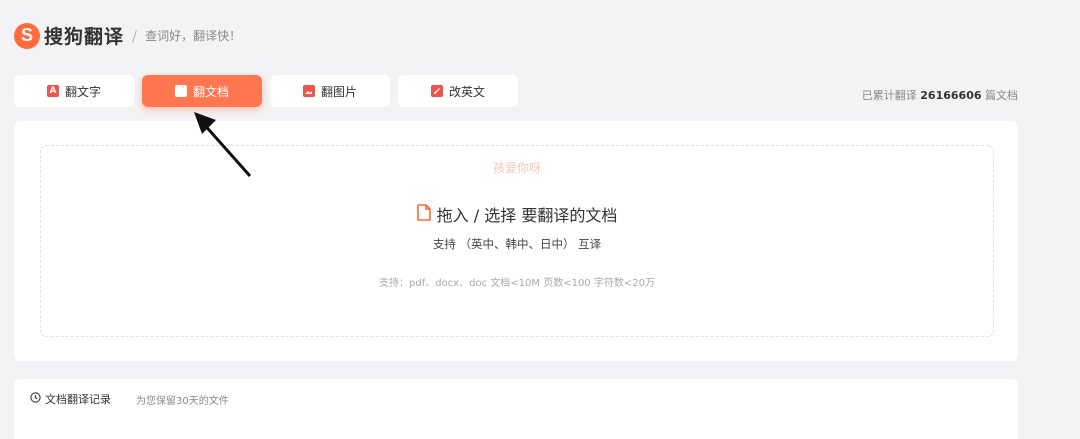 Image resolution: width=1080 pixels, height=439 pixels. I want to click on upload-title: 拖入 / 选择 要翻译的文档, so click(517, 214).